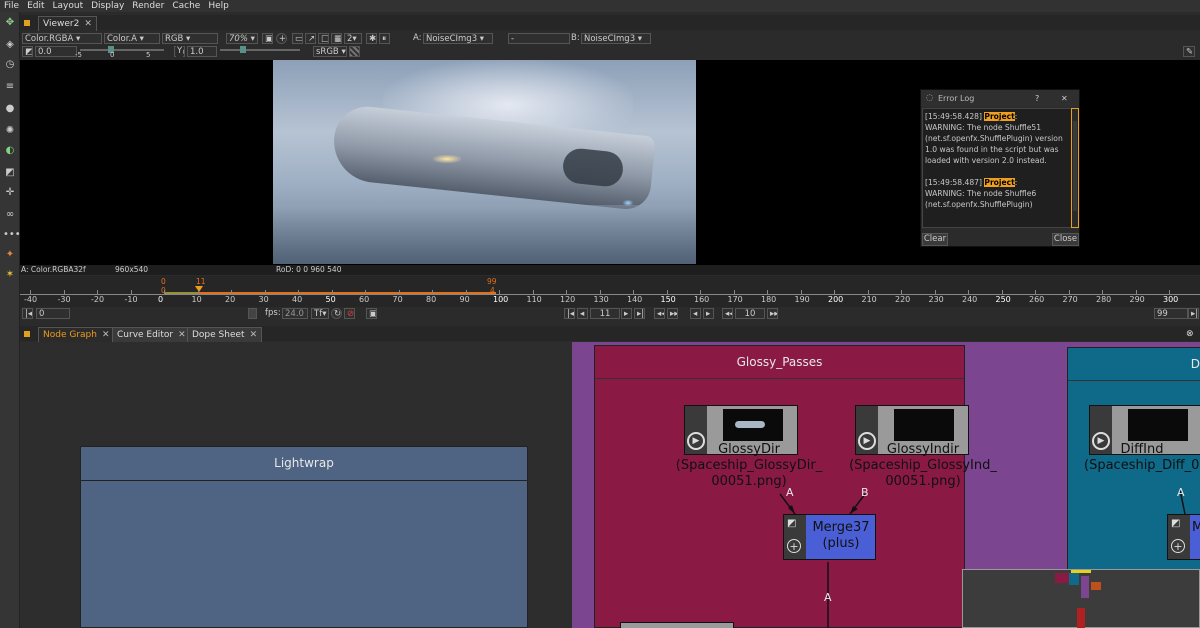  I want to click on colorspace-select: sRGB ▾, so click(330, 51).